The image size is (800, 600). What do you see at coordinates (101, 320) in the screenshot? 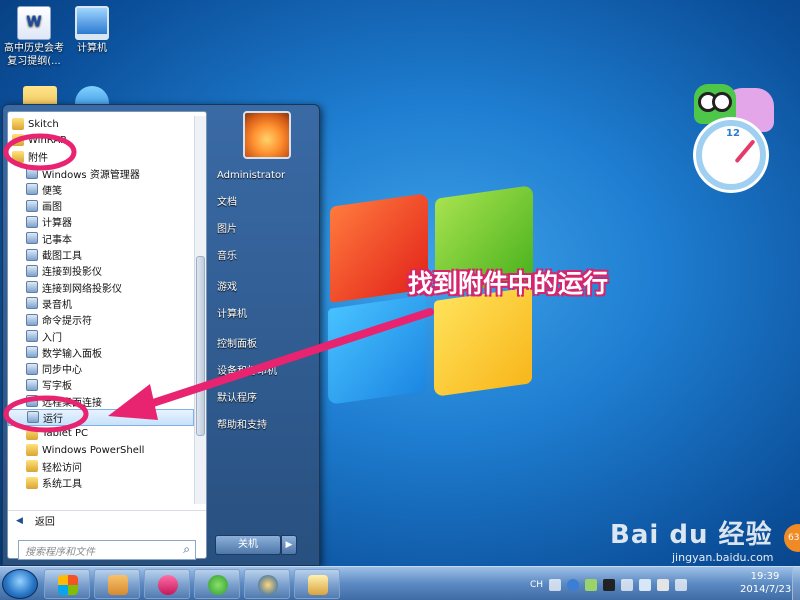
I see `program-item: 命令提示符` at bounding box center [101, 320].